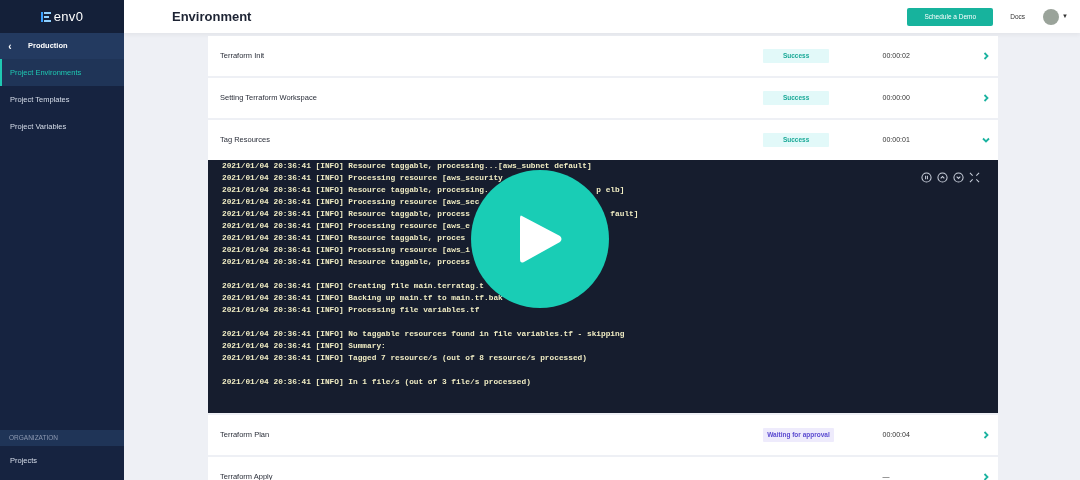  I want to click on scroll-down-icon, so click(958, 177).